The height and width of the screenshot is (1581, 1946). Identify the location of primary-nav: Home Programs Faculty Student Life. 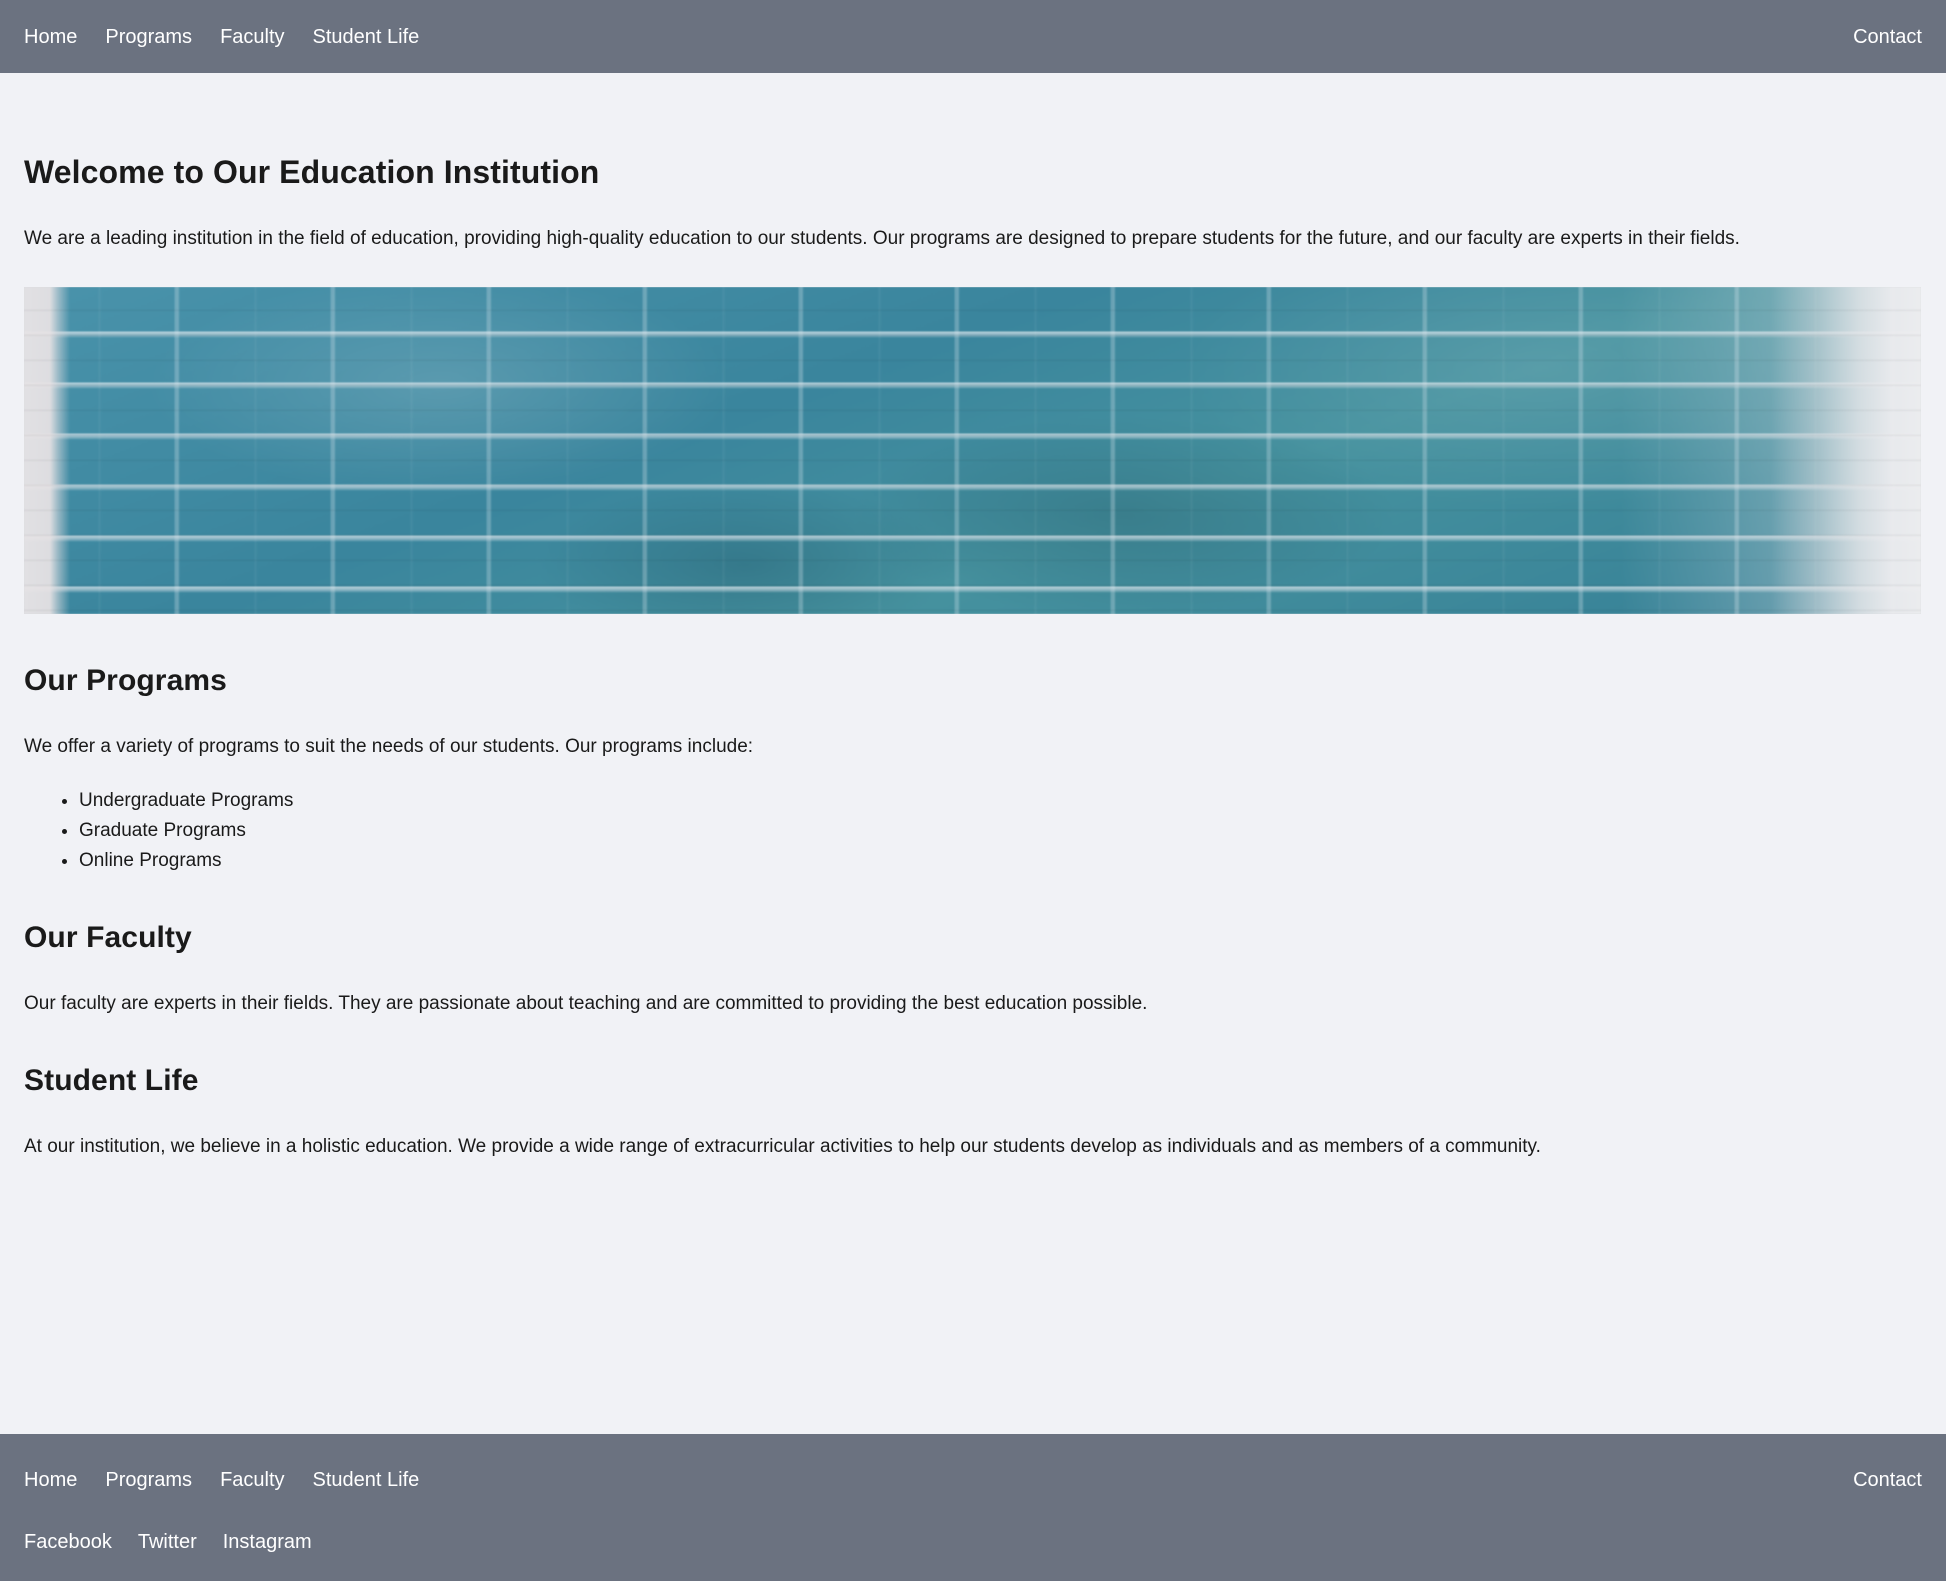
(221, 37).